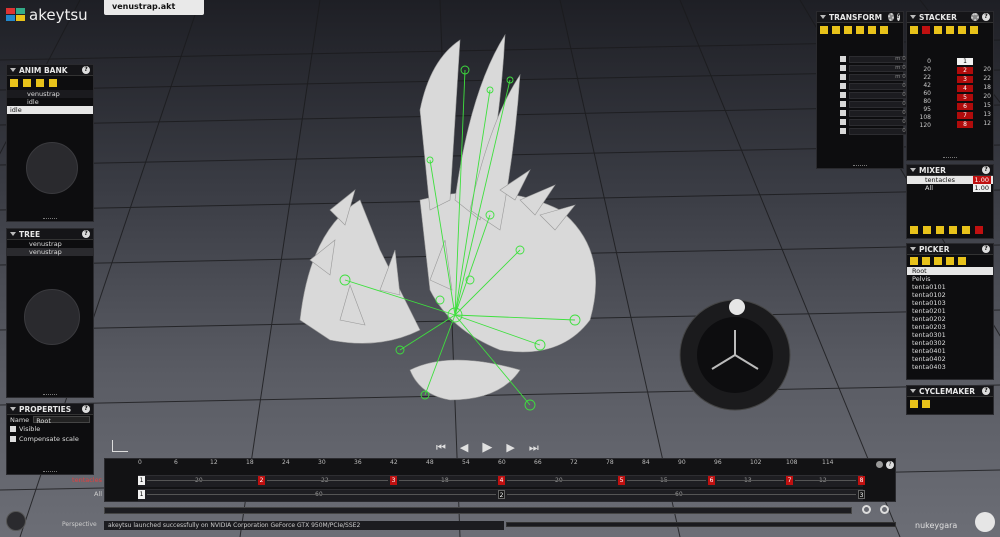  Describe the element at coordinates (79, 524) in the screenshot. I see `camera-label: Perspective` at that location.